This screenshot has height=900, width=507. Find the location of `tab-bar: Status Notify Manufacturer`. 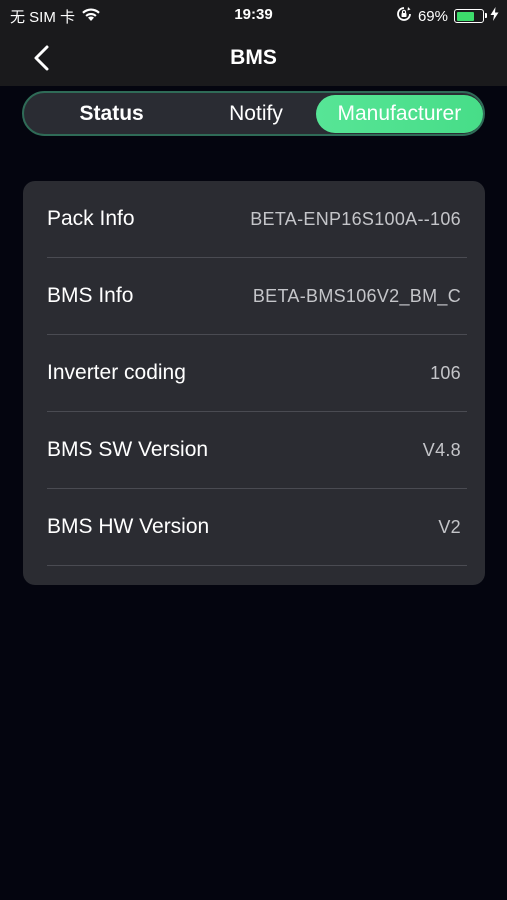

tab-bar: Status Notify Manufacturer is located at coordinates (253, 113).